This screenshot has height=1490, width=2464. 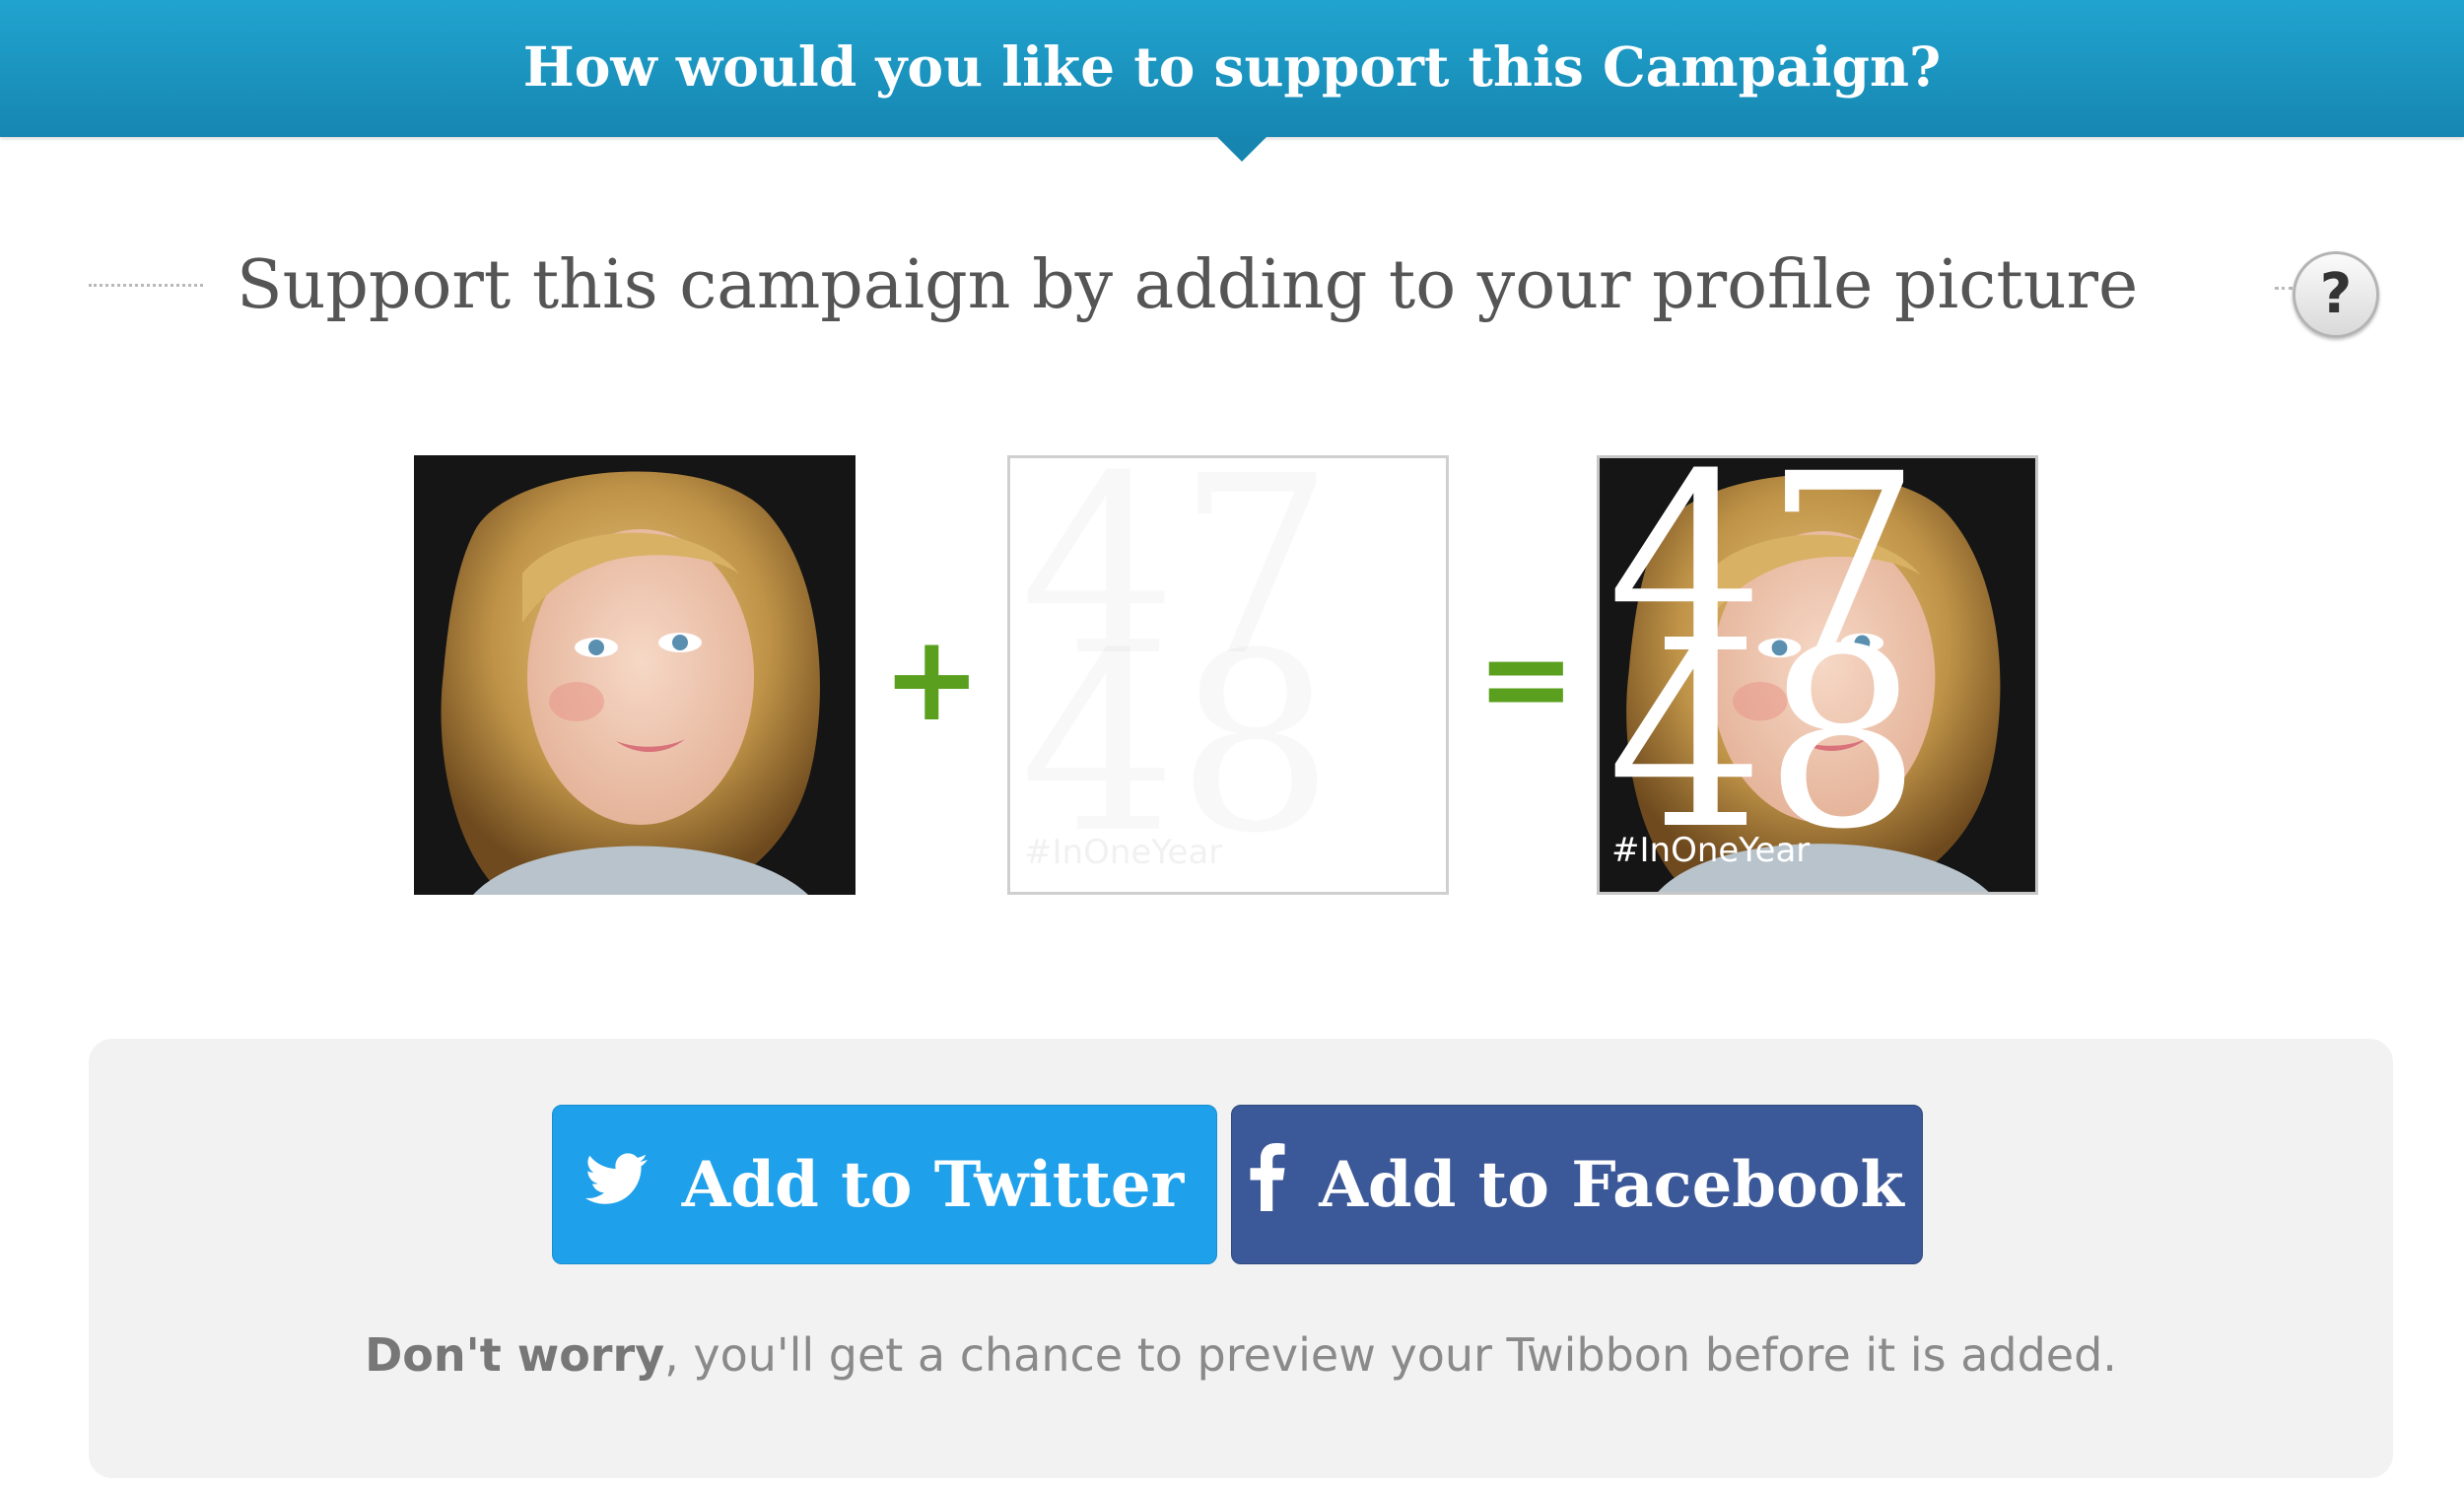 I want to click on add-to-twitter-button: Add to Twitter, so click(x=884, y=1184).